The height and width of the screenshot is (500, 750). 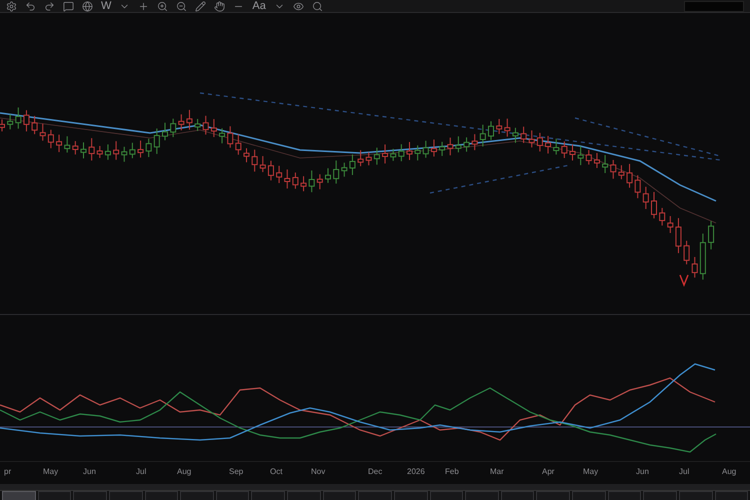 What do you see at coordinates (318, 471) in the screenshot?
I see `axis-label: Nov` at bounding box center [318, 471].